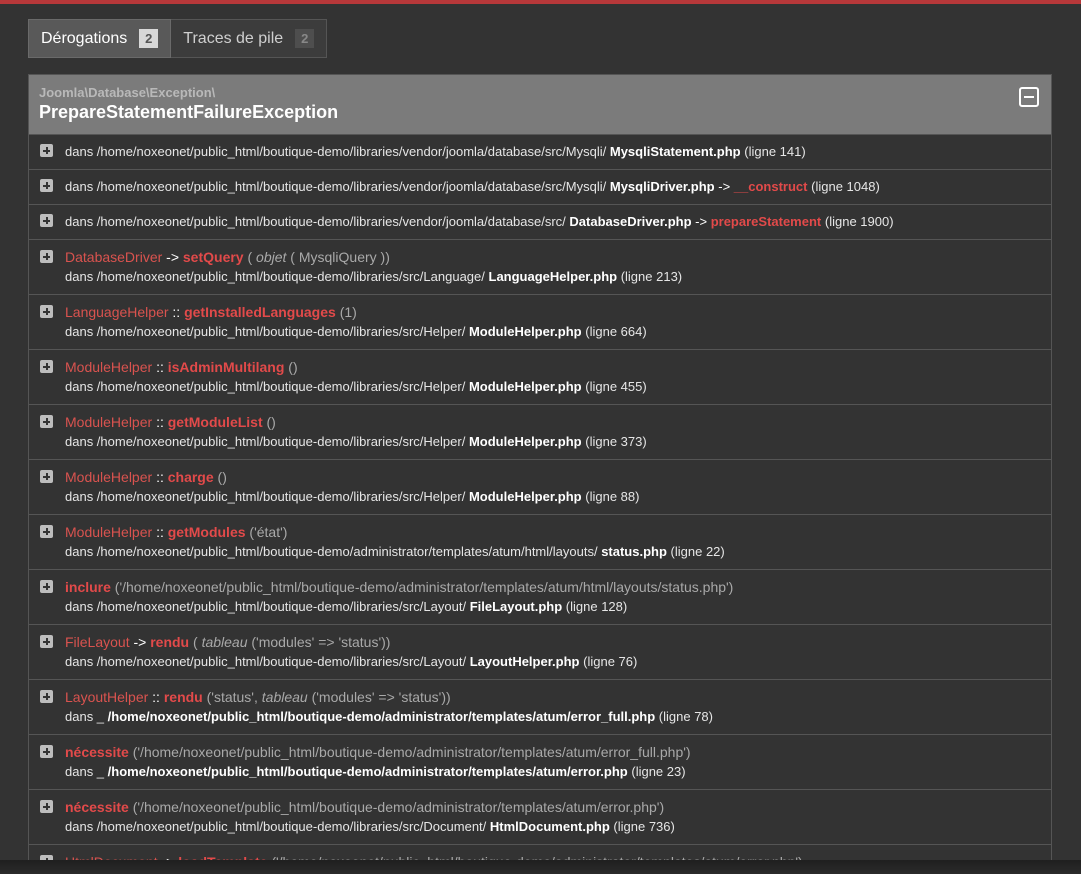 Image resolution: width=1081 pixels, height=874 pixels. Describe the element at coordinates (524, 661) in the screenshot. I see `frame-file: LayoutHelper.php` at that location.